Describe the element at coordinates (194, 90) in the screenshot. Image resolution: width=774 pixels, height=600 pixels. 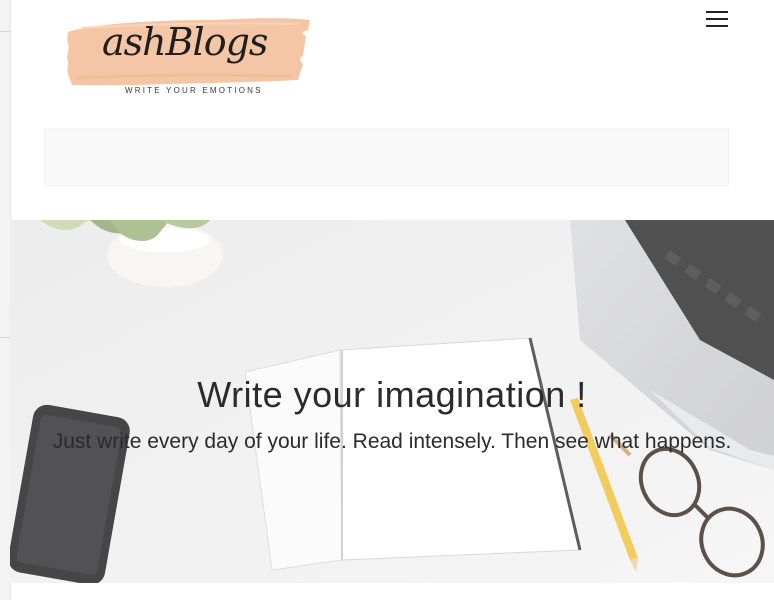
I see `logo-tagline: WRITE YOUR EMOTIONS` at that location.